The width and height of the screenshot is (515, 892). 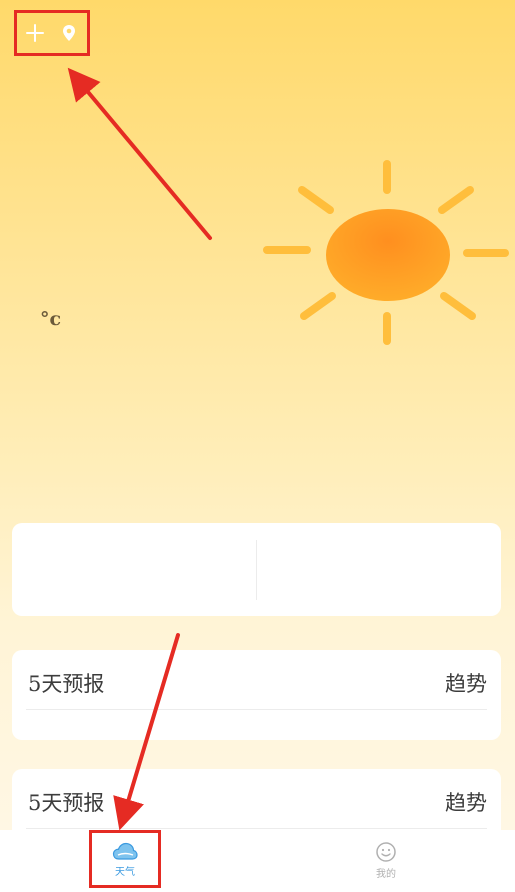 I want to click on card-divider, so click(x=256, y=570).